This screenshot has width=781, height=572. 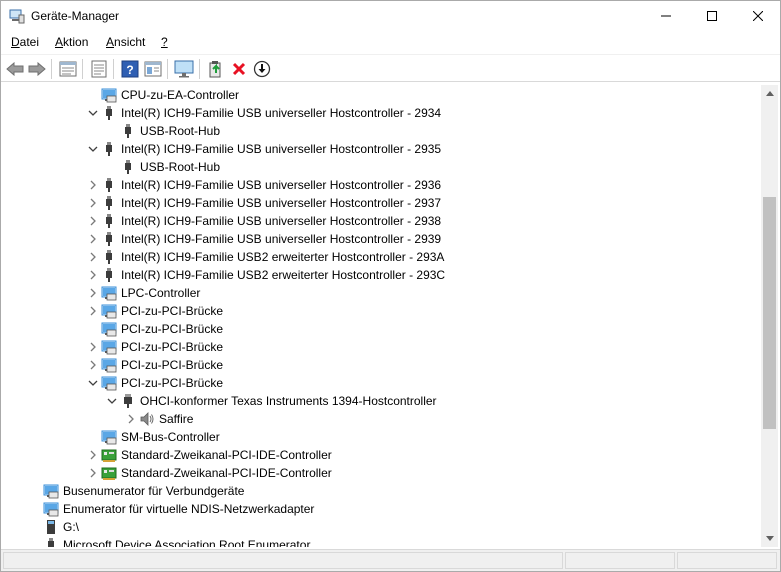 What do you see at coordinates (37, 69) in the screenshot?
I see `forward-icon` at bounding box center [37, 69].